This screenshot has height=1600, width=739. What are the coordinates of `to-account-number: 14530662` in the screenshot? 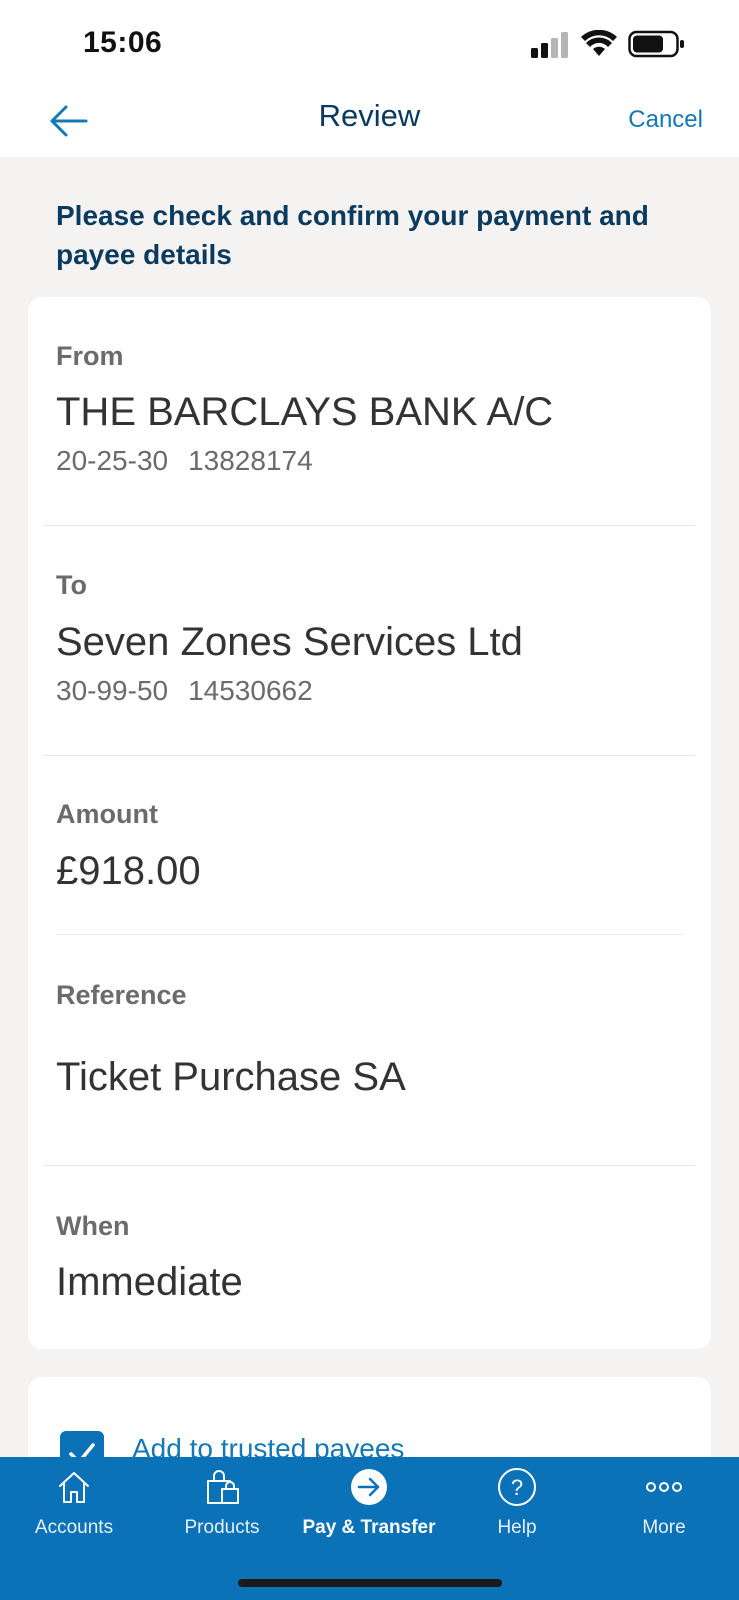 It's located at (250, 690).